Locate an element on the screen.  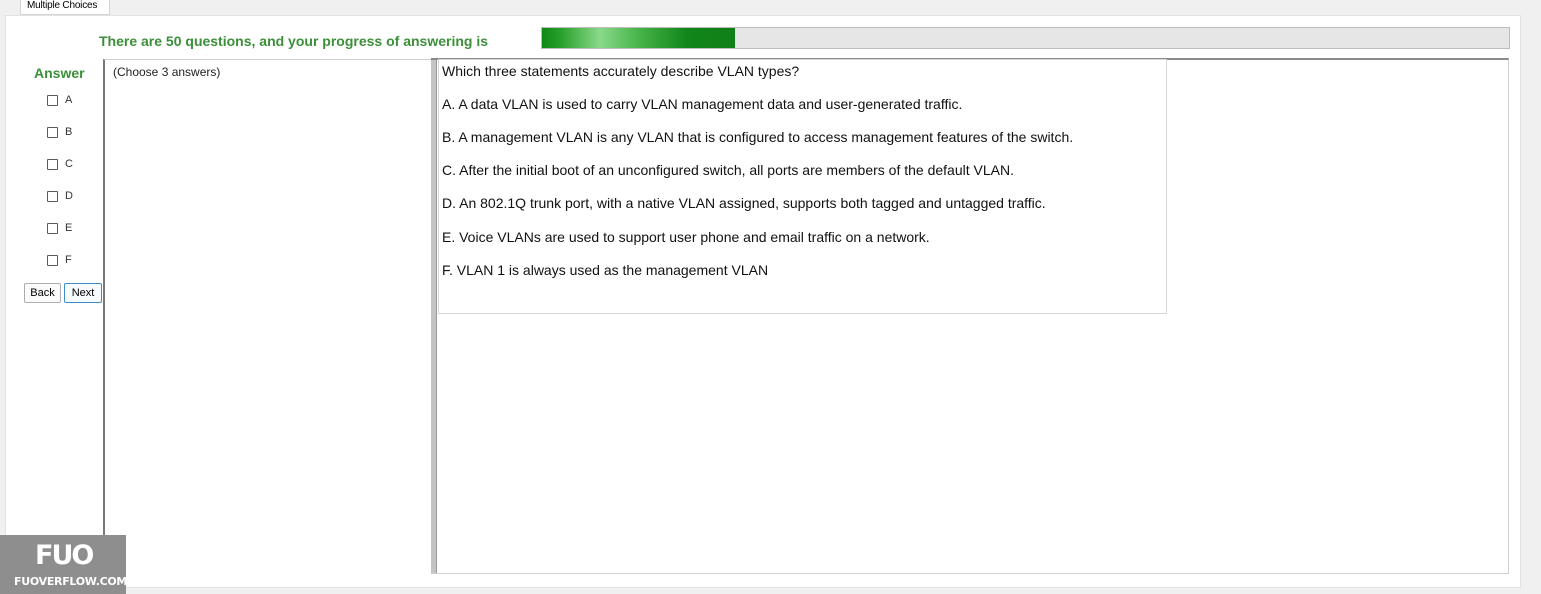
checkbox-c is located at coordinates (52, 164).